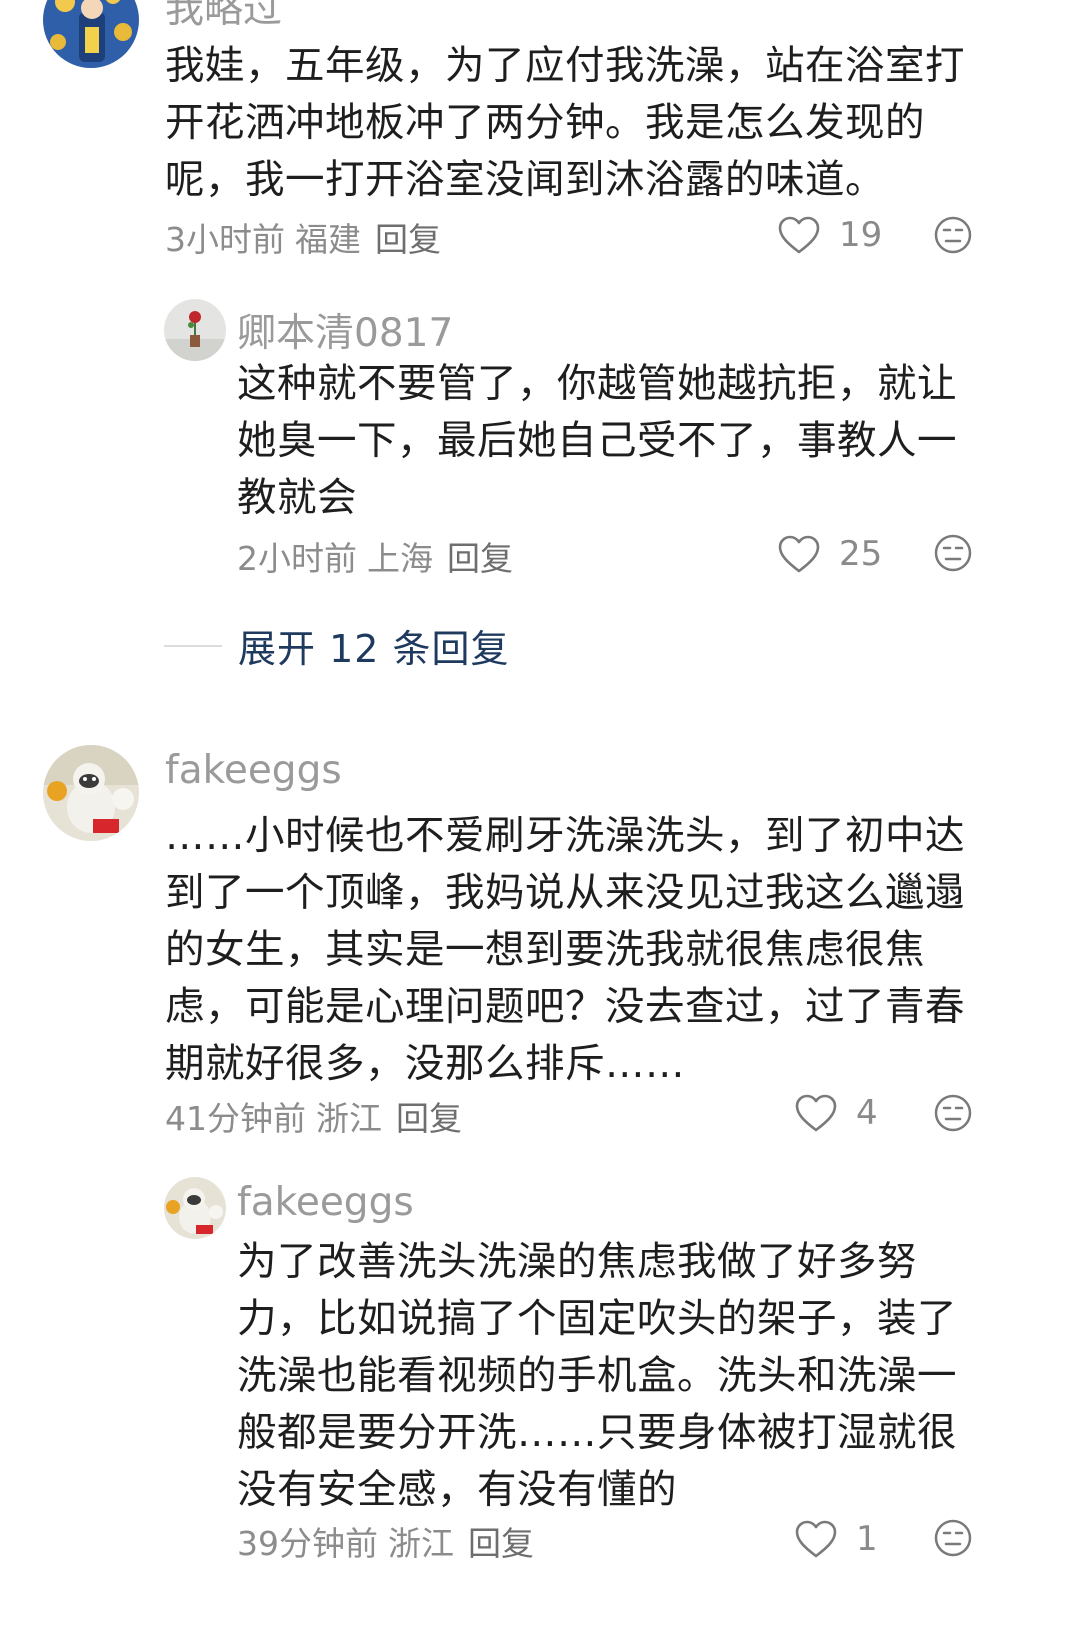 This screenshot has height=1638, width=1080. What do you see at coordinates (861, 554) in the screenshot?
I see `like-count: 25` at bounding box center [861, 554].